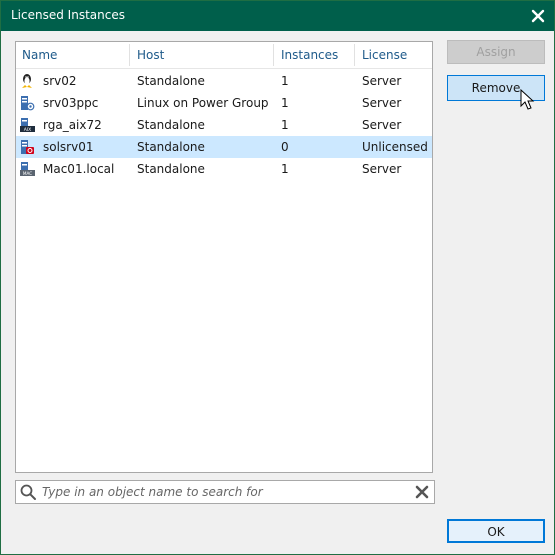  What do you see at coordinates (224, 147) in the screenshot?
I see `table-row-selected: solsrv01 Standalone 0 Unlicensed` at bounding box center [224, 147].